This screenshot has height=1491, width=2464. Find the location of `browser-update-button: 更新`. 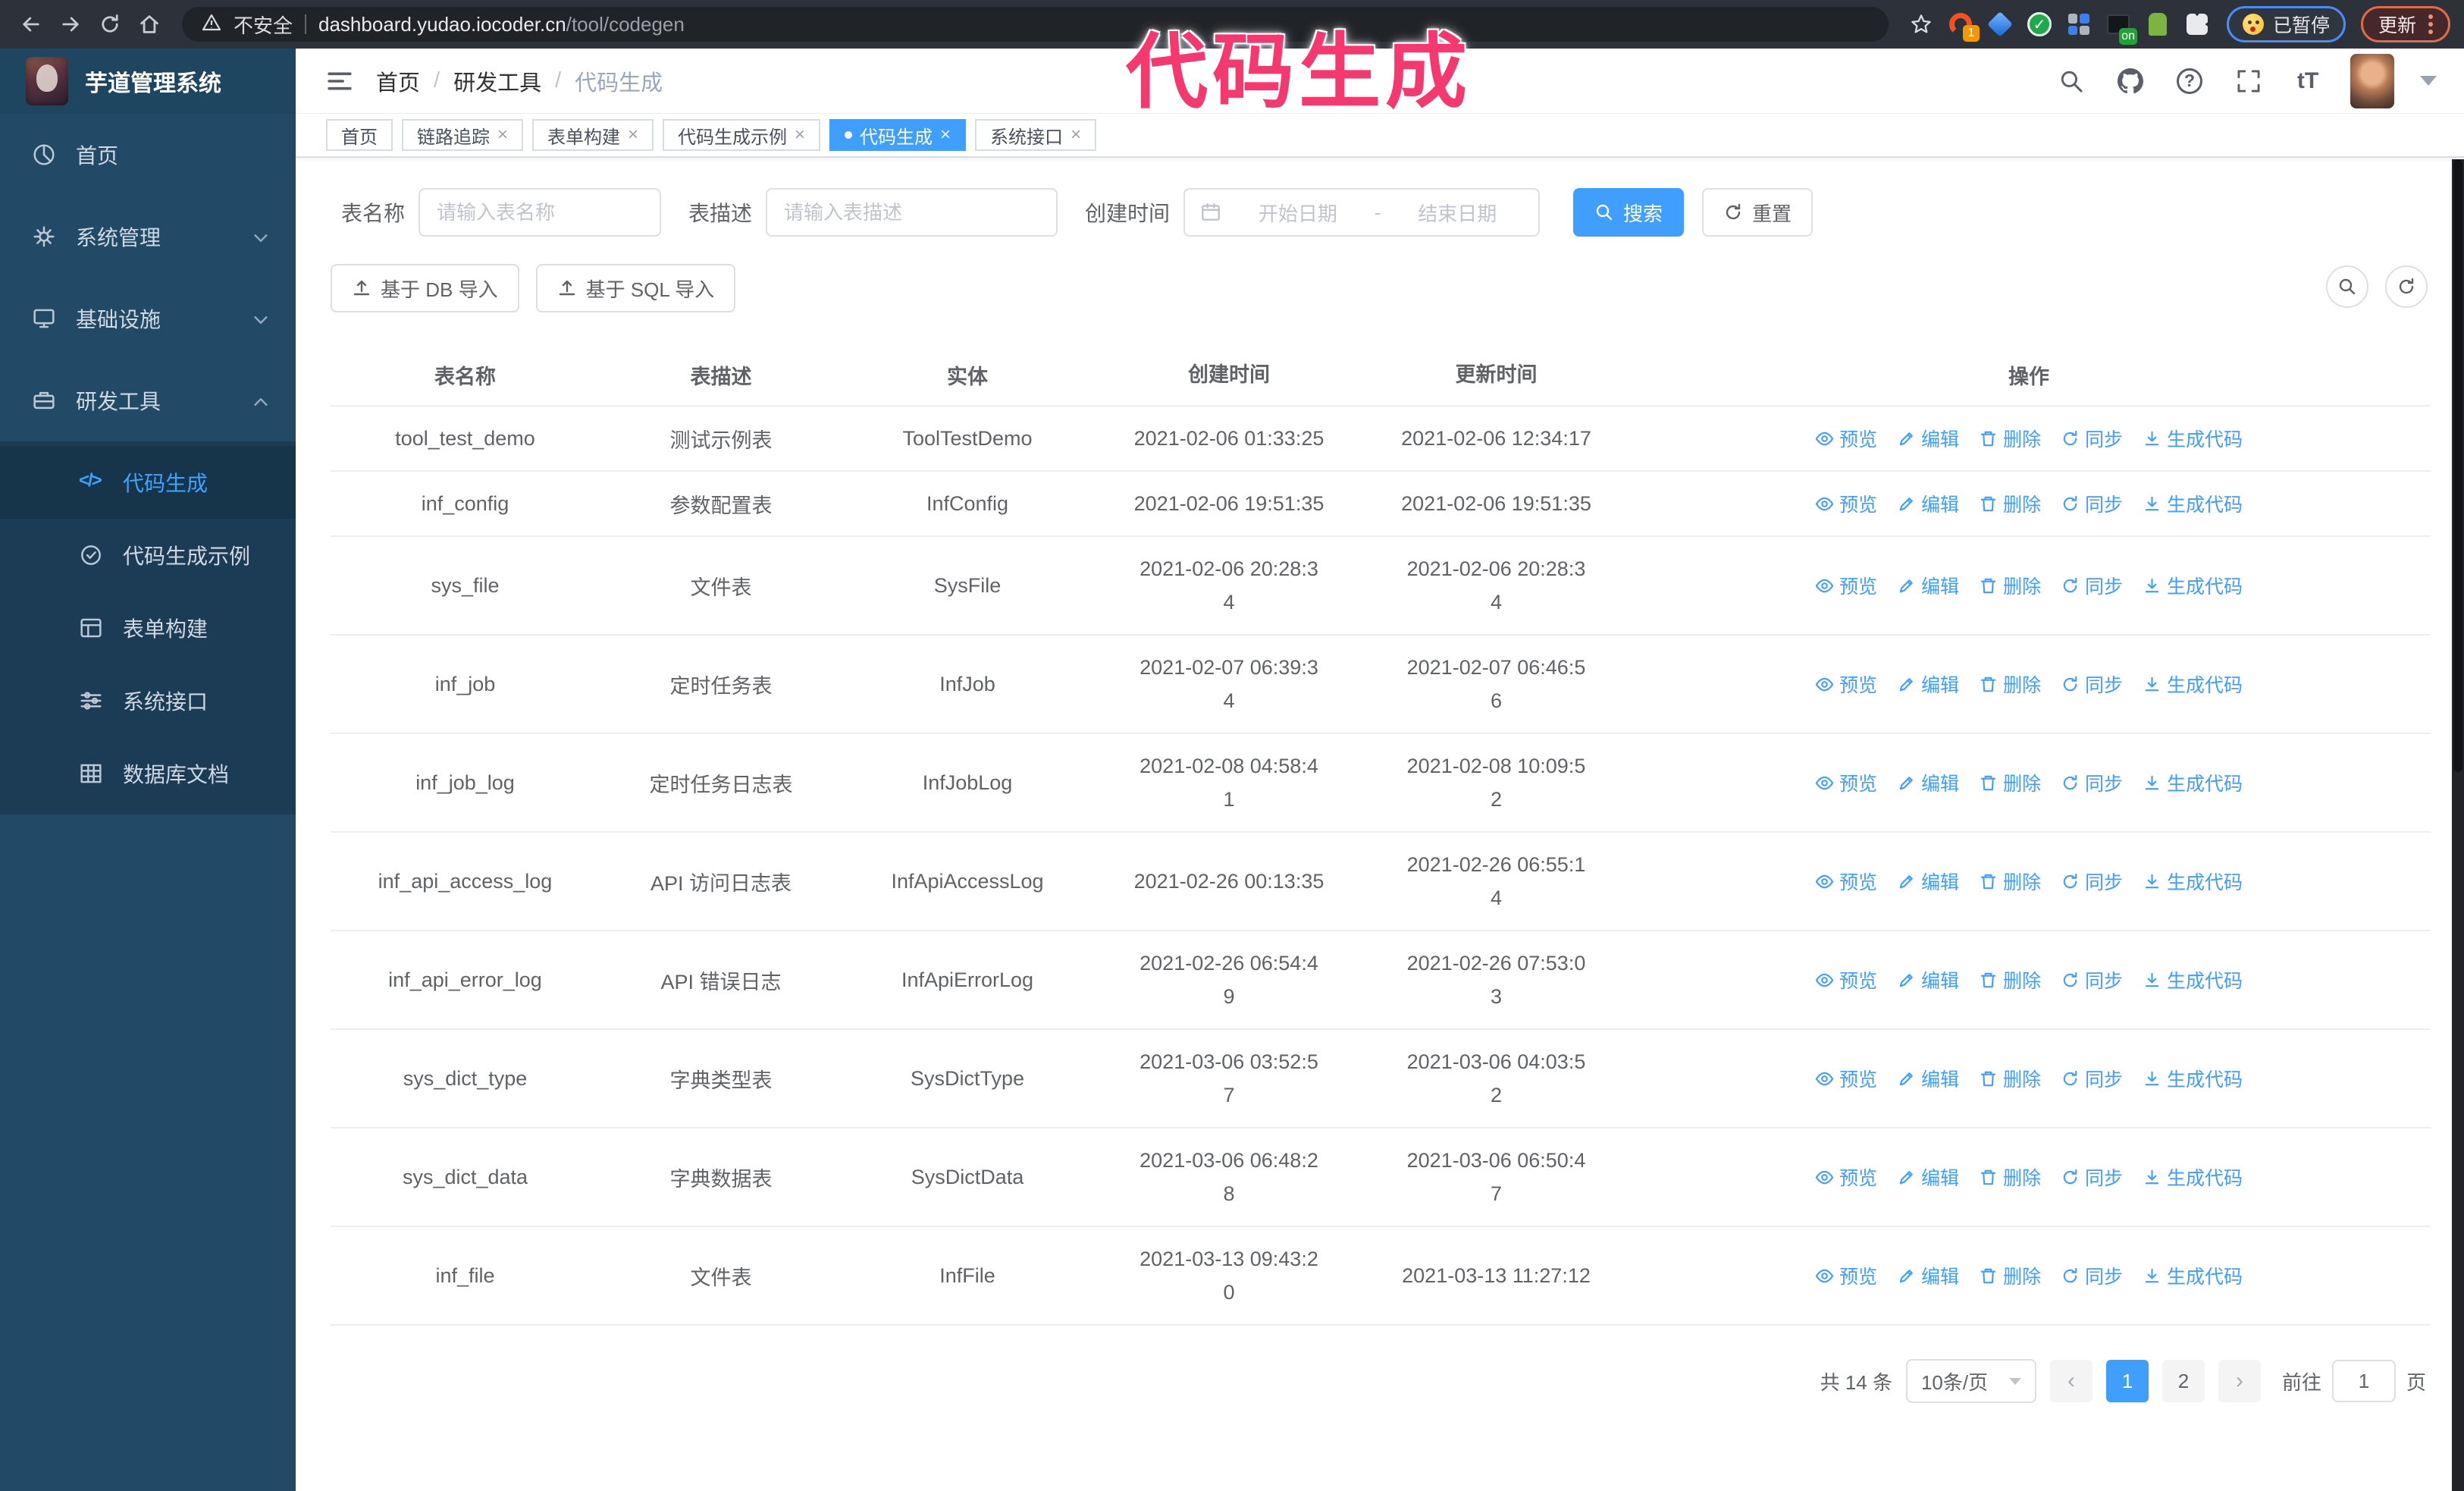

browser-update-button: 更新 is located at coordinates (2405, 24).